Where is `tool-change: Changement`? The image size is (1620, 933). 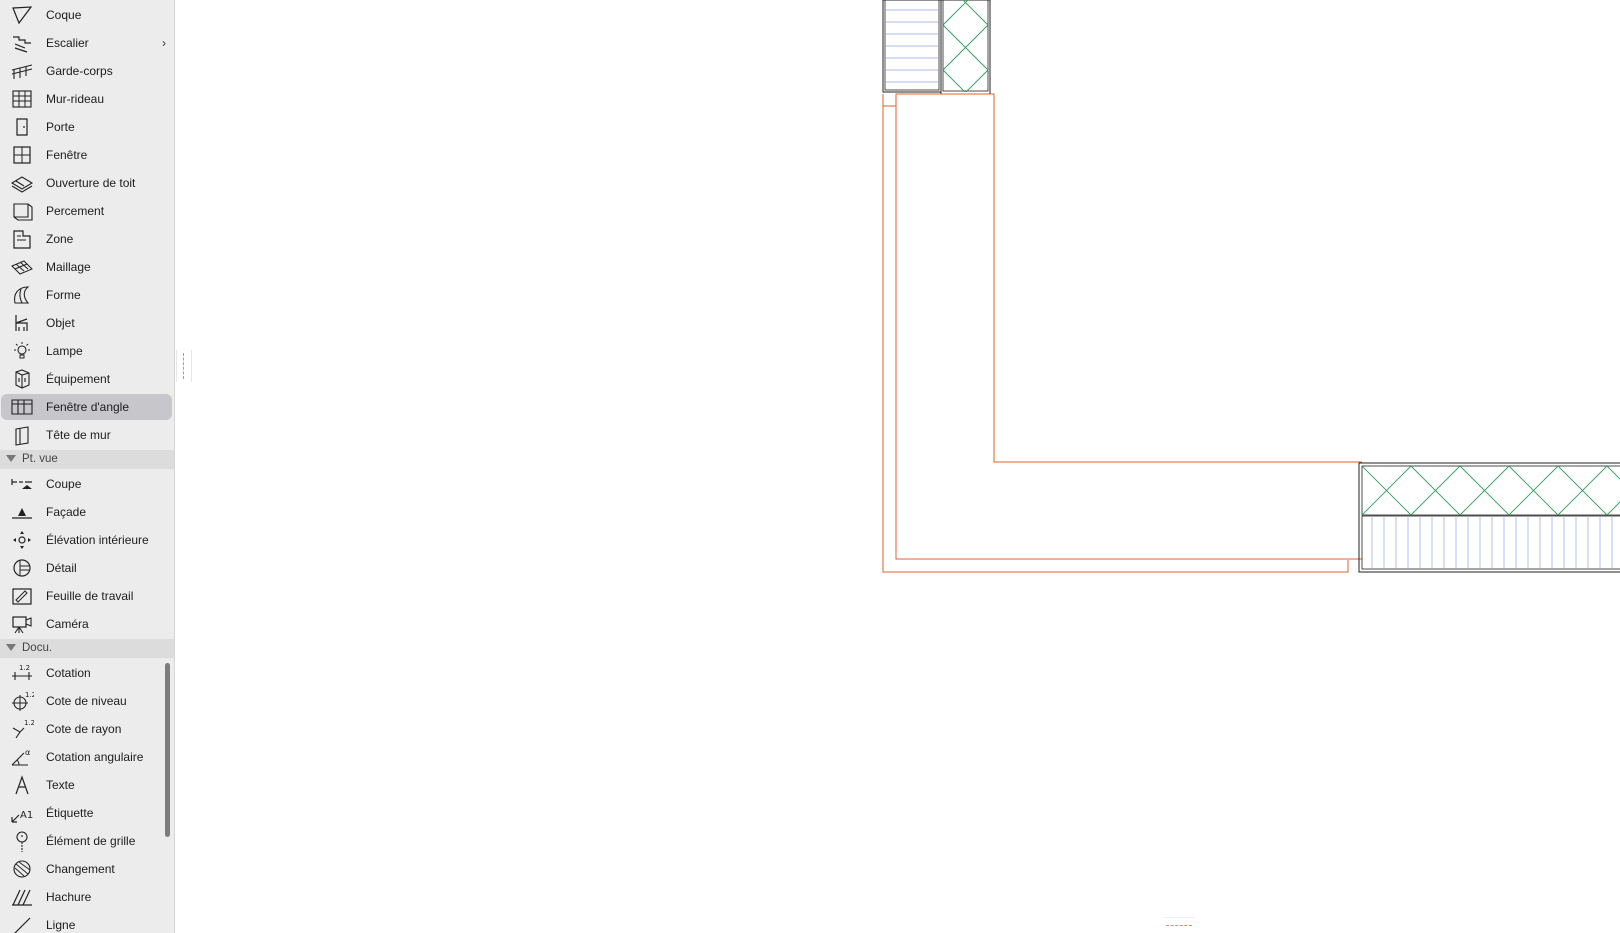 tool-change: Changement is located at coordinates (87, 869).